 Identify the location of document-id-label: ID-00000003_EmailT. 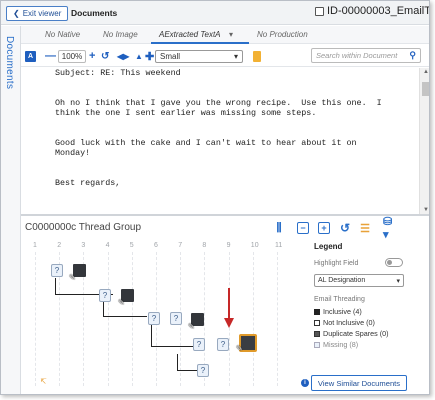
(378, 11).